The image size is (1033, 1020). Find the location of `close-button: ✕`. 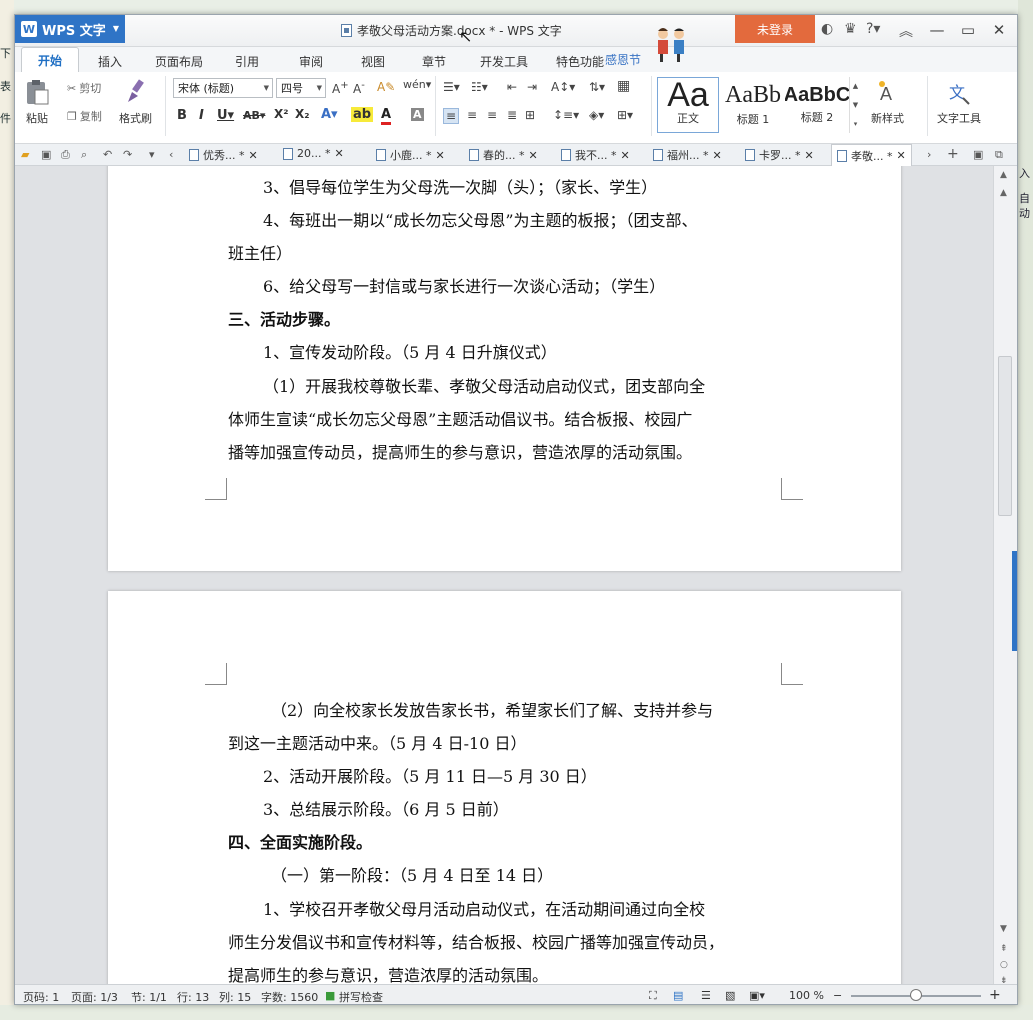

close-button: ✕ is located at coordinates (999, 30).